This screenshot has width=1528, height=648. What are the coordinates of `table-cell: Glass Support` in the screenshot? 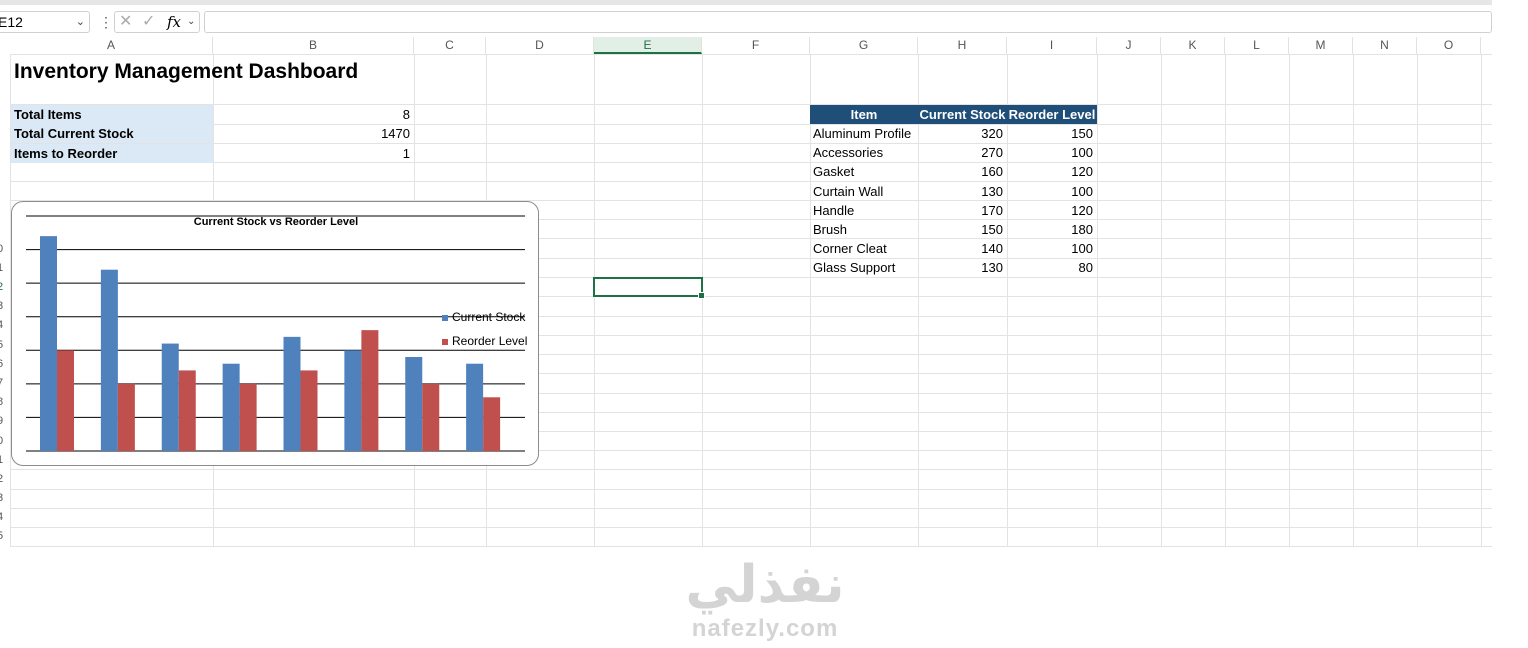 It's located at (864, 267).